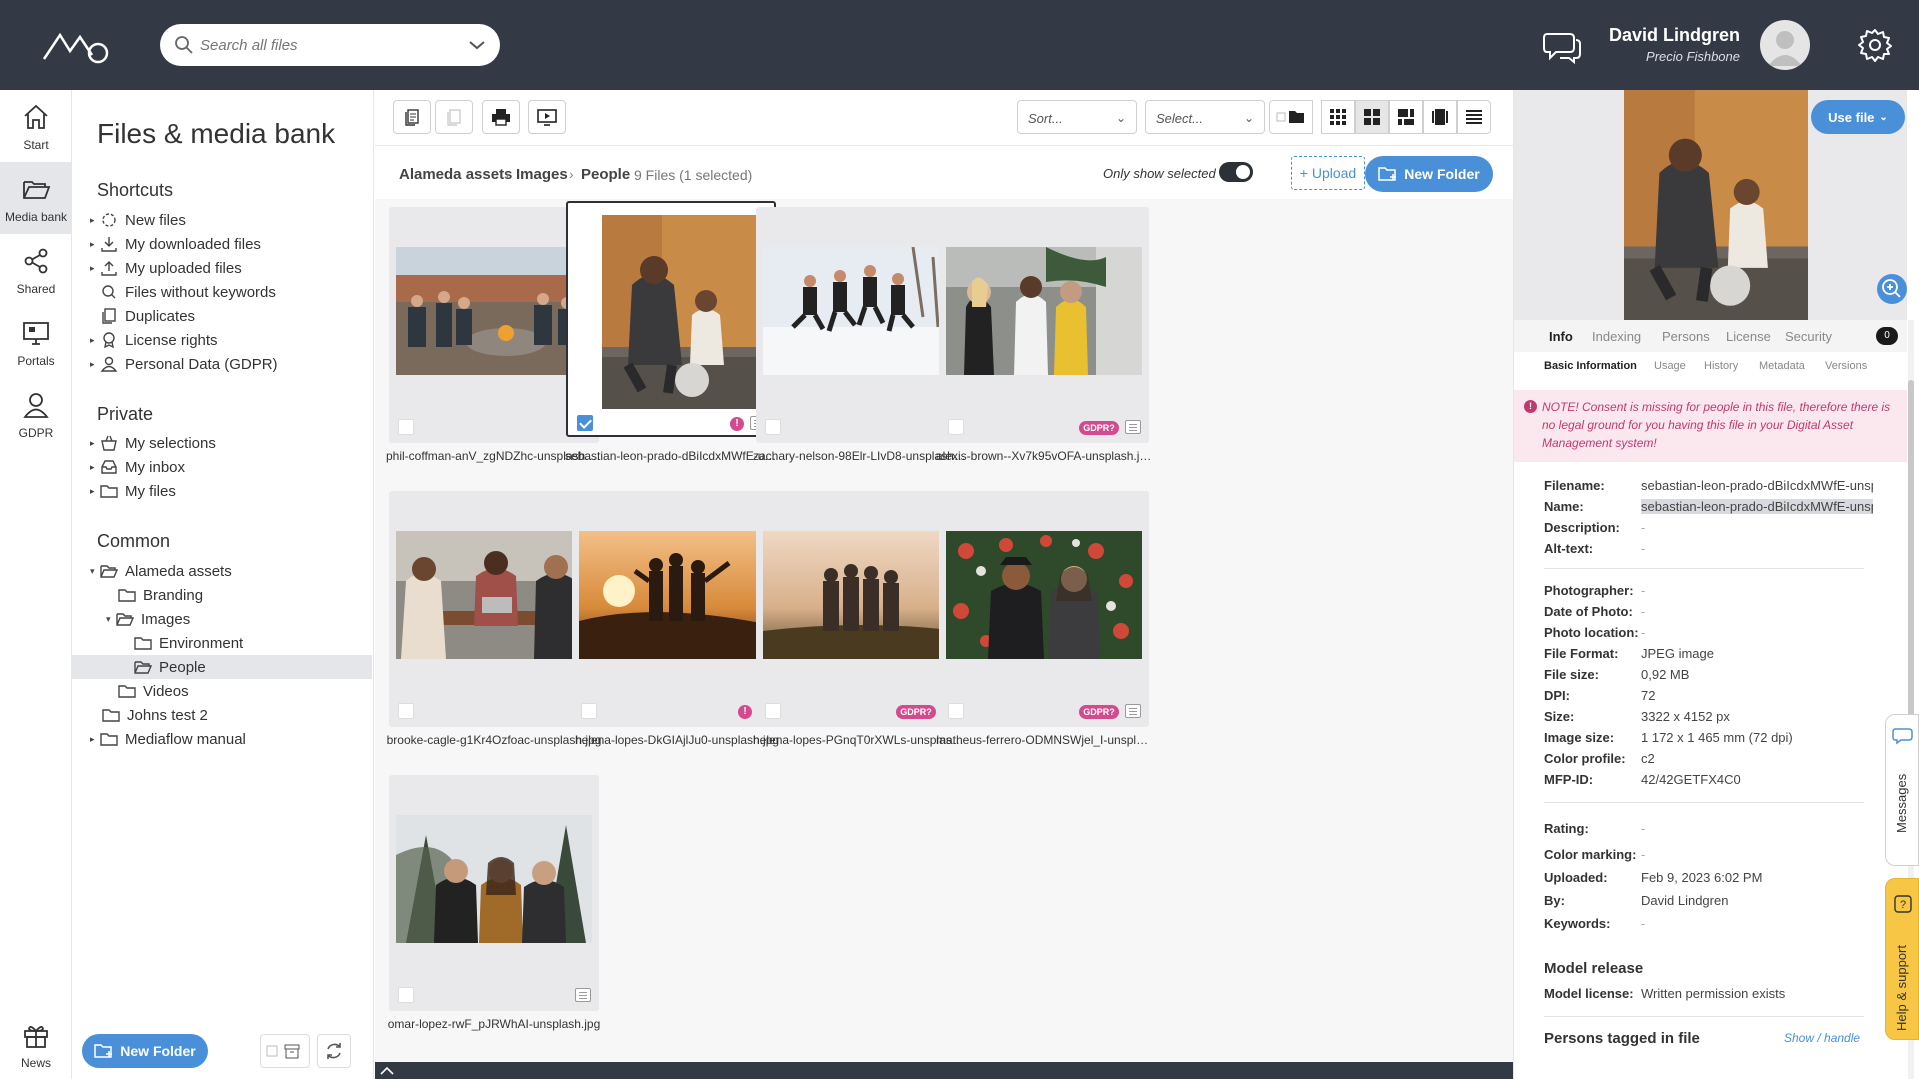 Image resolution: width=1919 pixels, height=1079 pixels. Describe the element at coordinates (334, 1051) in the screenshot. I see `refresh-button` at that location.